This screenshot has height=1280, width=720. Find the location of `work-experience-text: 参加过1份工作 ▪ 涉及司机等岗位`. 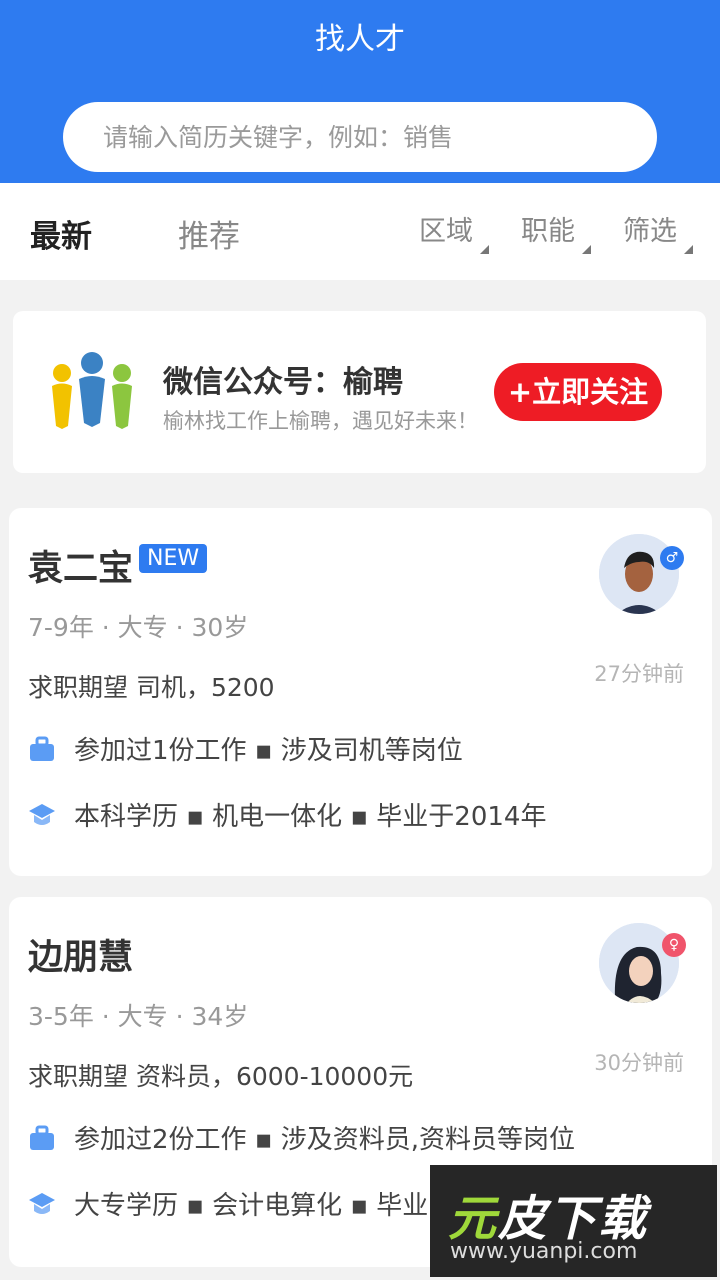

work-experience-text: 参加过1份工作 ▪ 涉及司机等岗位 is located at coordinates (268, 751).